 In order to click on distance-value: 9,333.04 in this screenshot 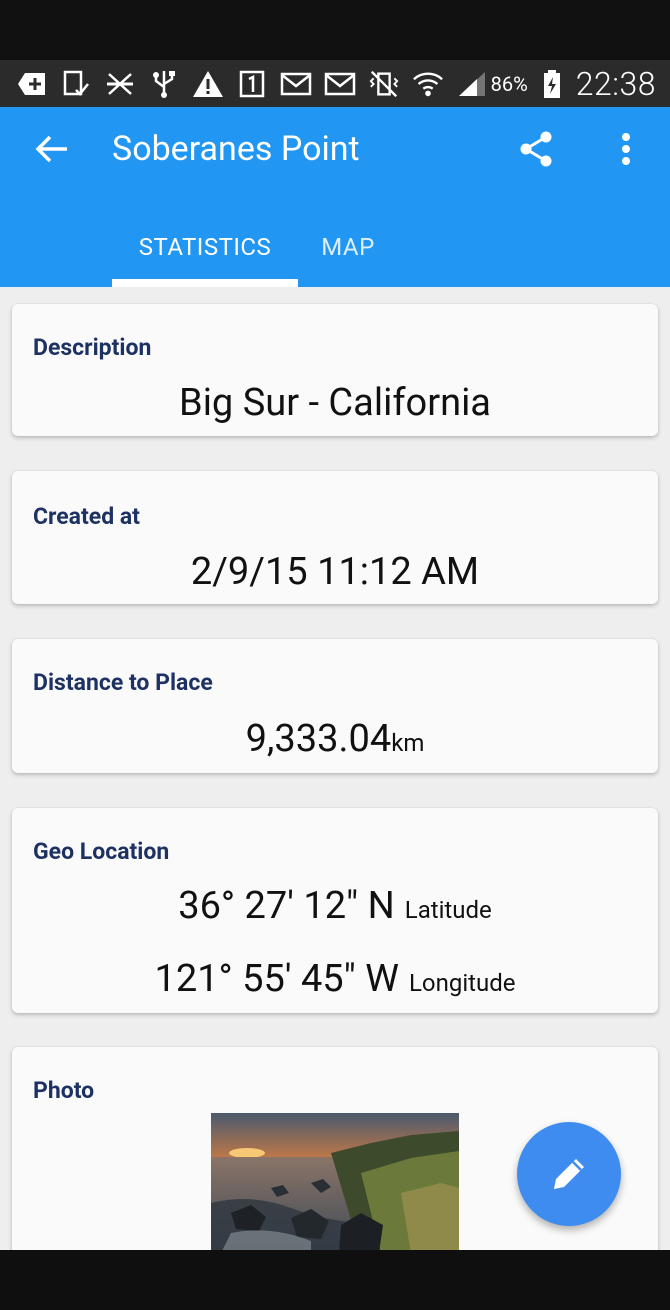, I will do `click(318, 739)`.